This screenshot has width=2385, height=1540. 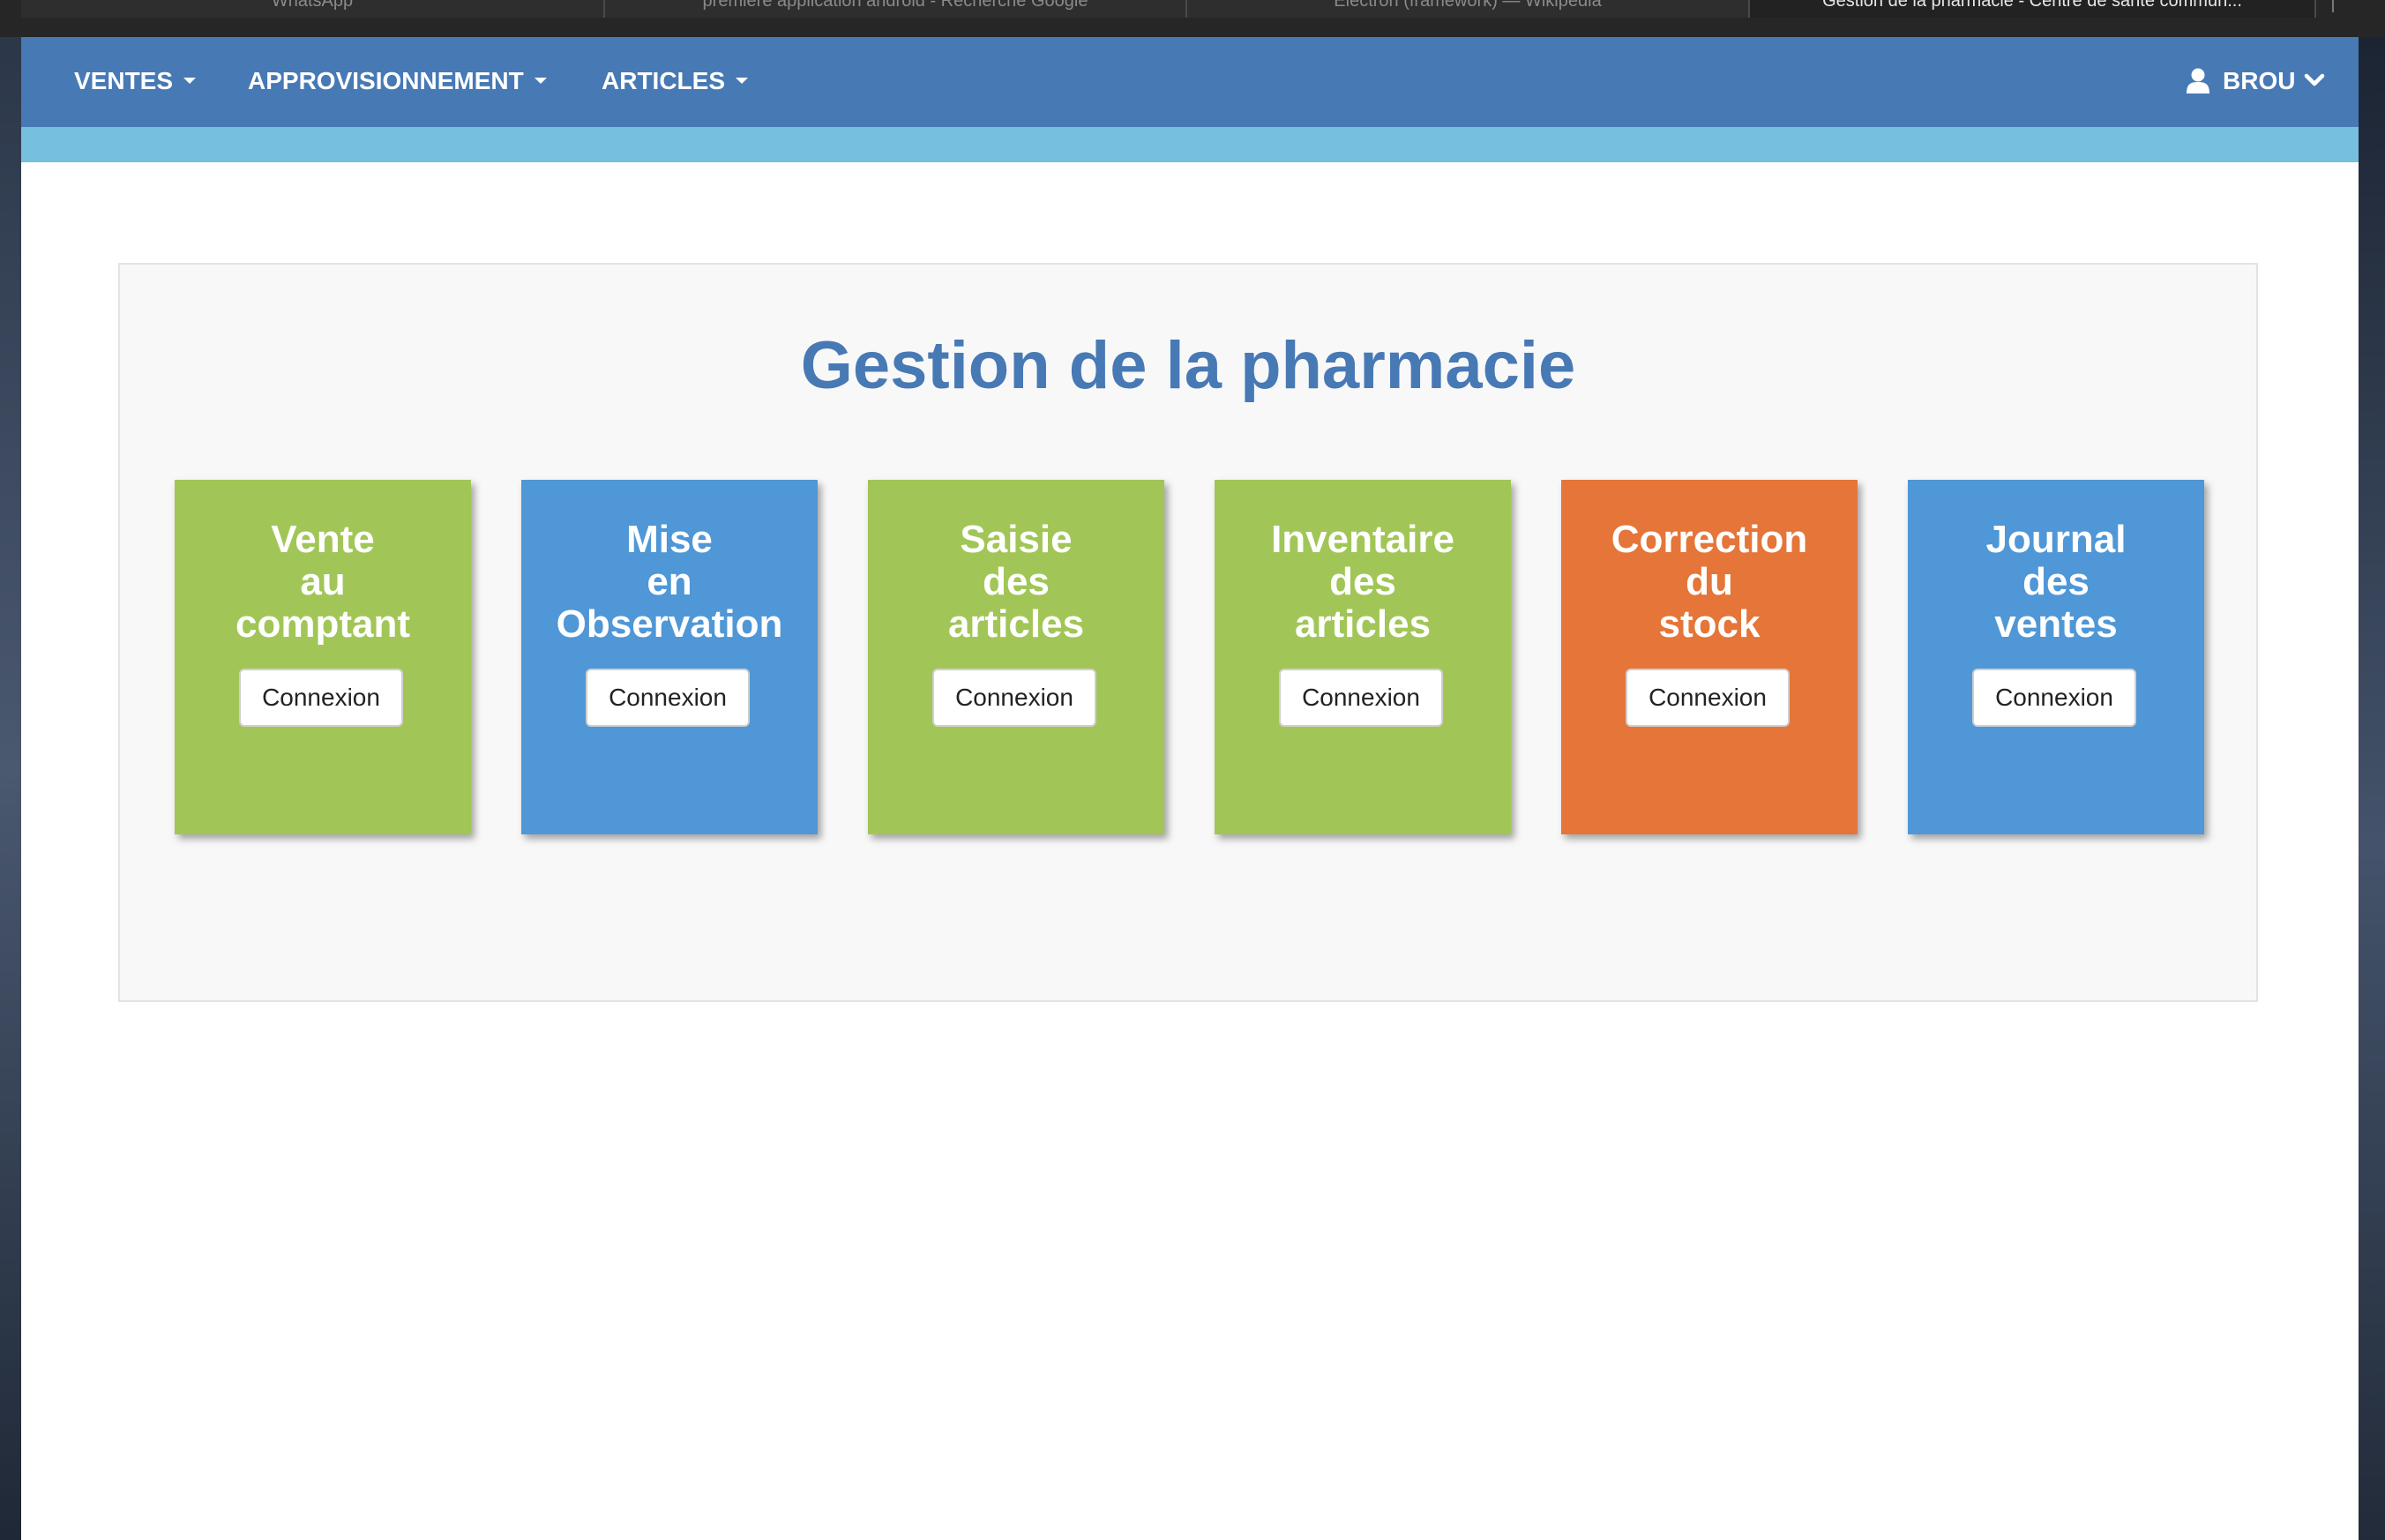 What do you see at coordinates (2056, 539) in the screenshot?
I see `card-title-line: Journal` at bounding box center [2056, 539].